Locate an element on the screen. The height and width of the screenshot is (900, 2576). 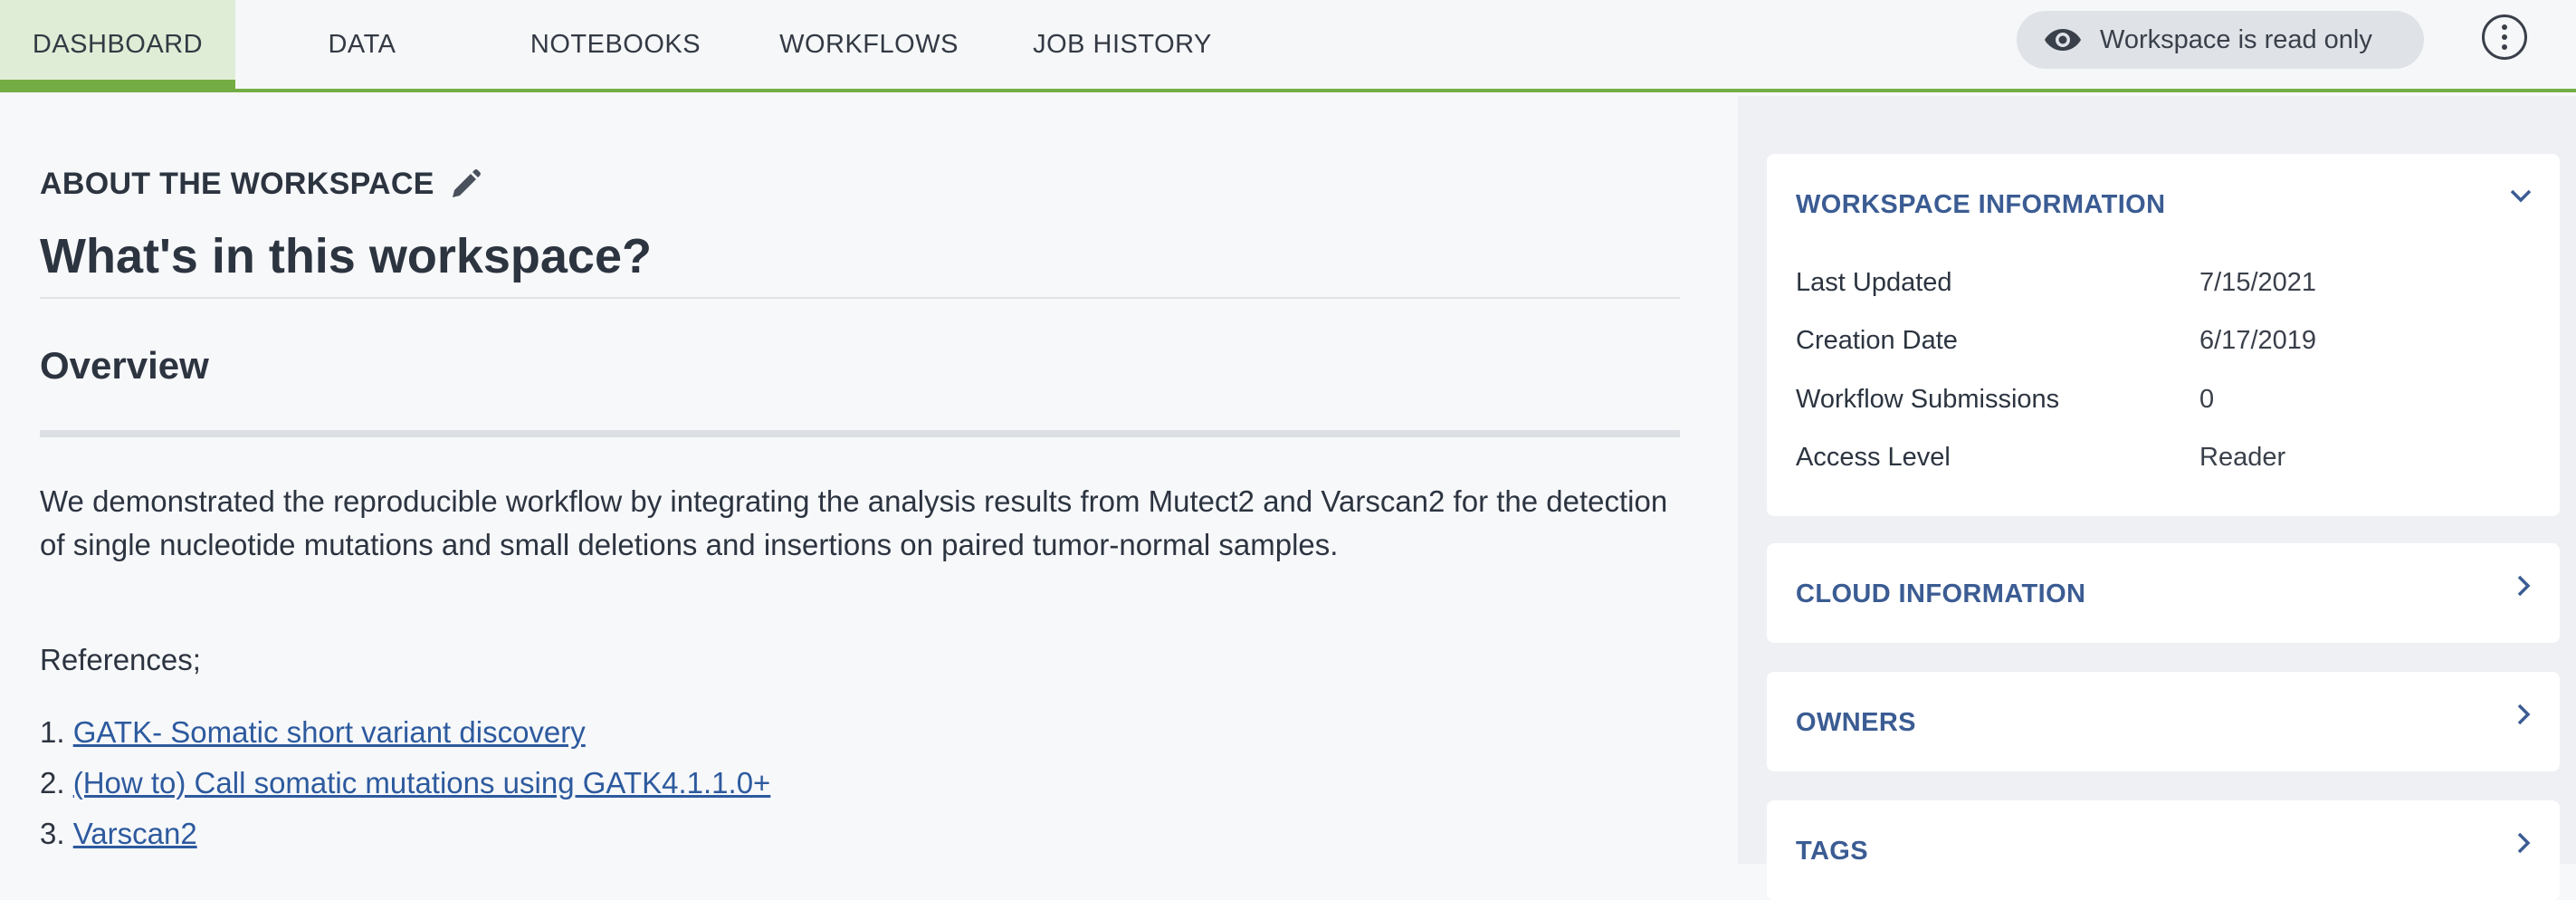
info-label: Creation Date is located at coordinates (1877, 340).